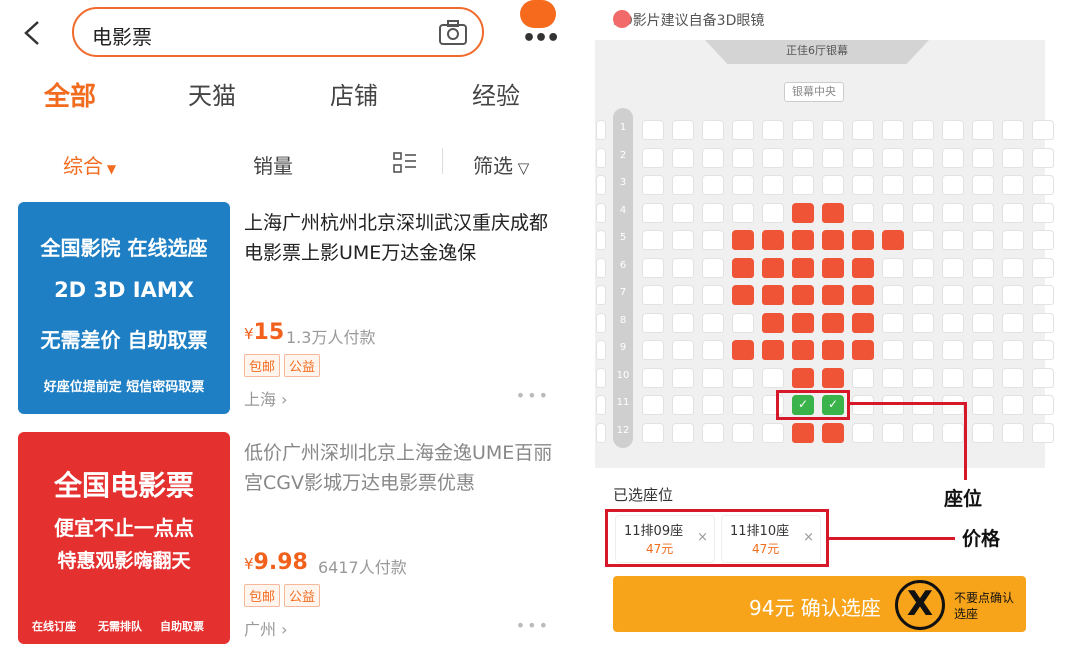  What do you see at coordinates (539, 25) in the screenshot?
I see `more-menu-button: •••` at bounding box center [539, 25].